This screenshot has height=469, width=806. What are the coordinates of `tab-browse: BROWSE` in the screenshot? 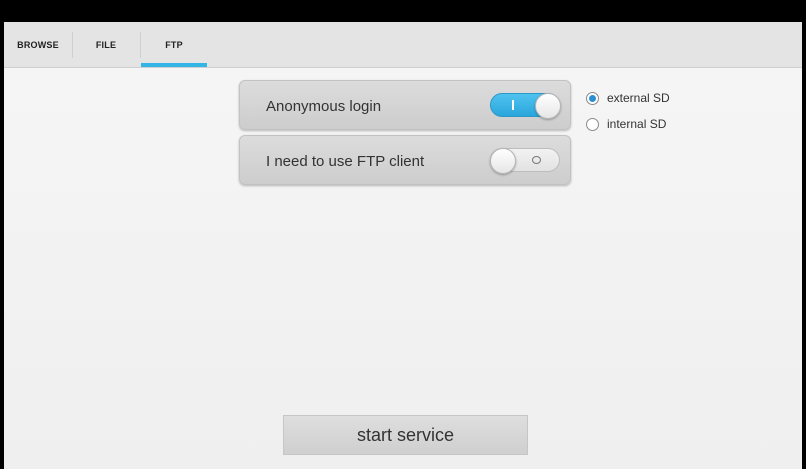 It's located at (38, 45).